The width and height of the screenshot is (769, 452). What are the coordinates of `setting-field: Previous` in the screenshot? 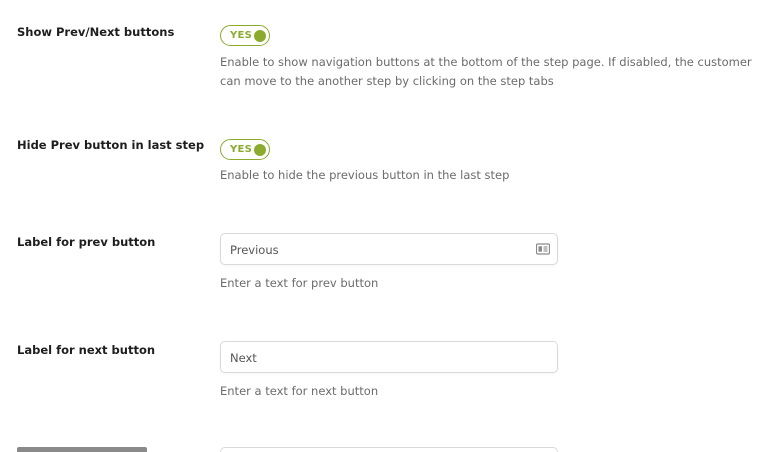 It's located at (389, 249).